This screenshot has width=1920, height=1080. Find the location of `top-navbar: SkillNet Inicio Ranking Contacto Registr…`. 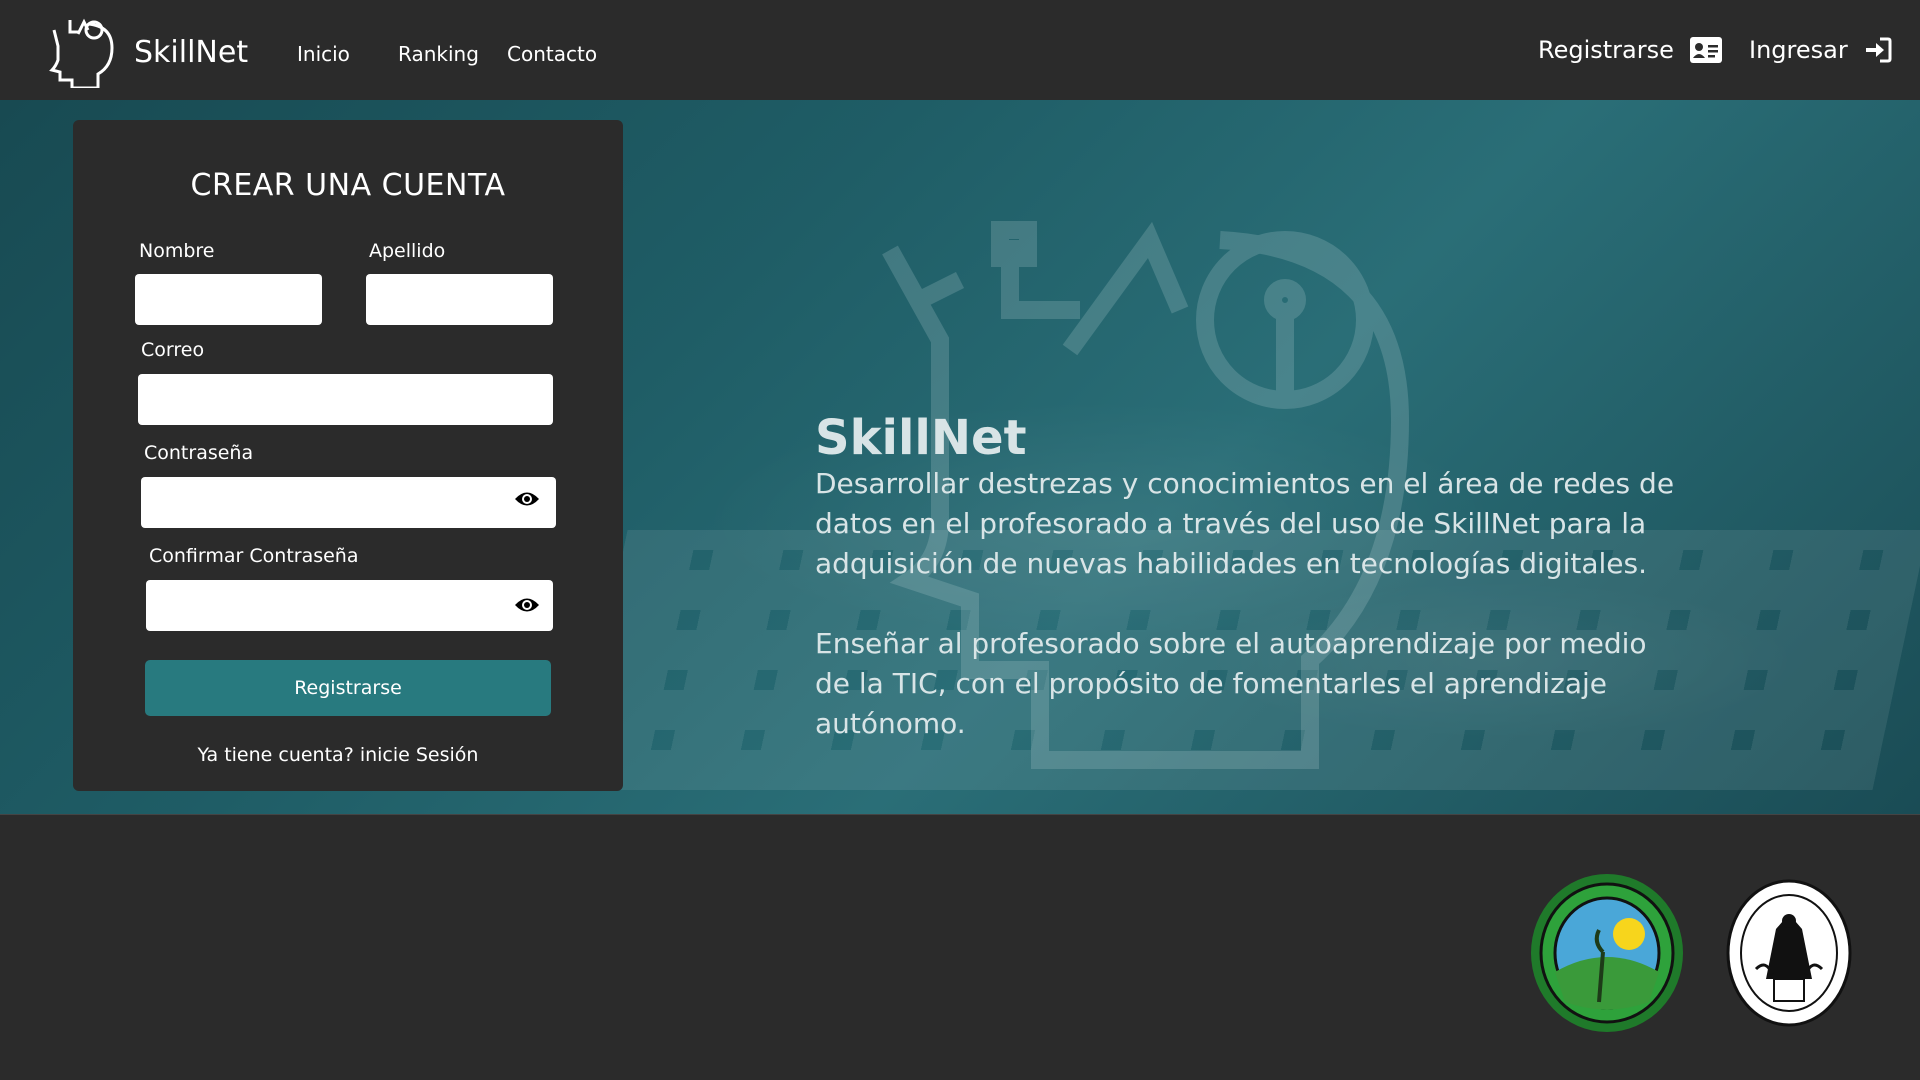

top-navbar: SkillNet Inicio Ranking Contacto Registr… is located at coordinates (960, 50).